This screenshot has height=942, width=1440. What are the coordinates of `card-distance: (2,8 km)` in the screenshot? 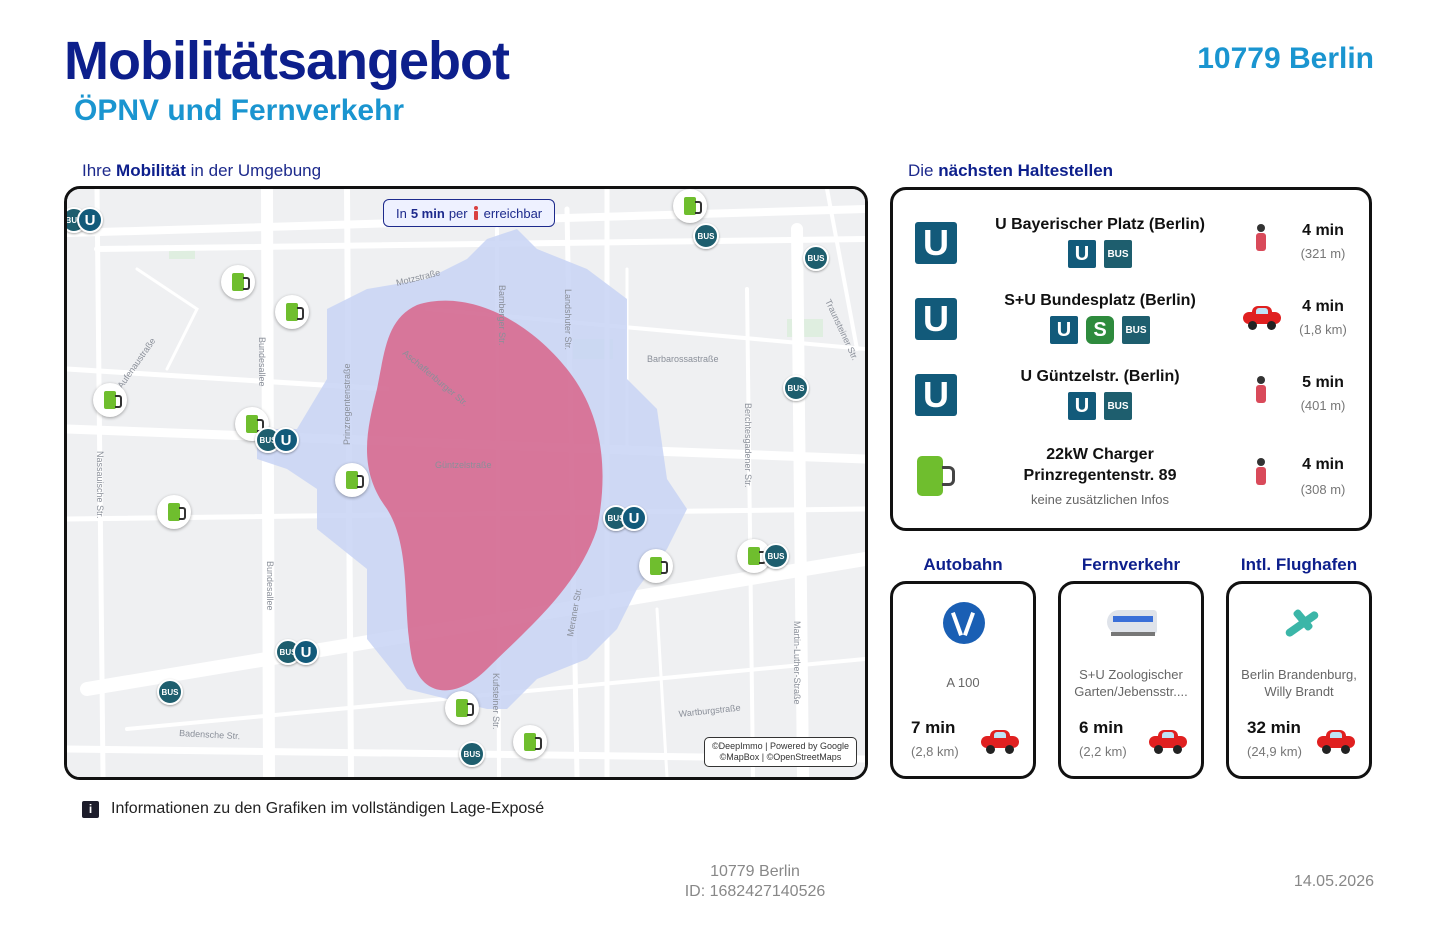 It's located at (935, 751).